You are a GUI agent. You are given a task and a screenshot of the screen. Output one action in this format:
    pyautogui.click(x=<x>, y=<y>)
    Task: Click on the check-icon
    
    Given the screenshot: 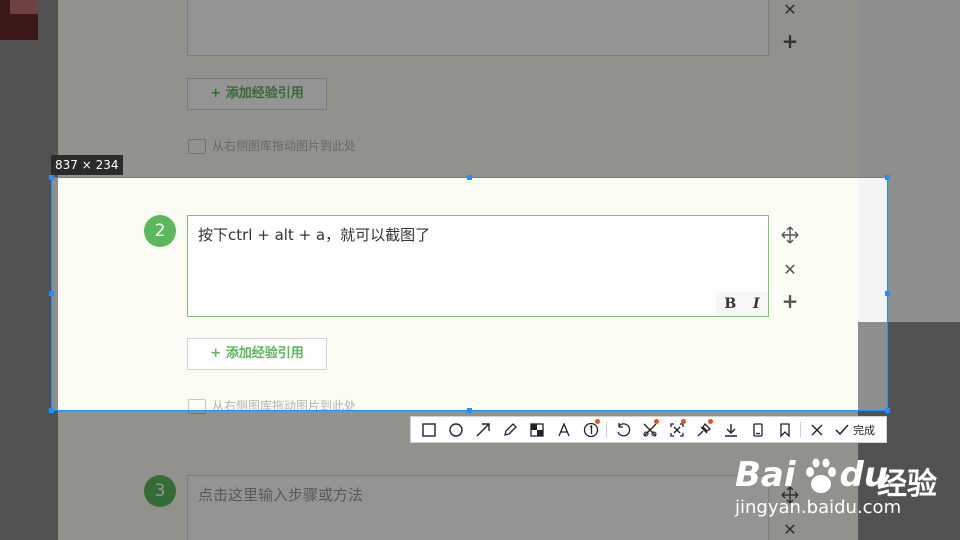 What is the action you would take?
    pyautogui.click(x=842, y=429)
    